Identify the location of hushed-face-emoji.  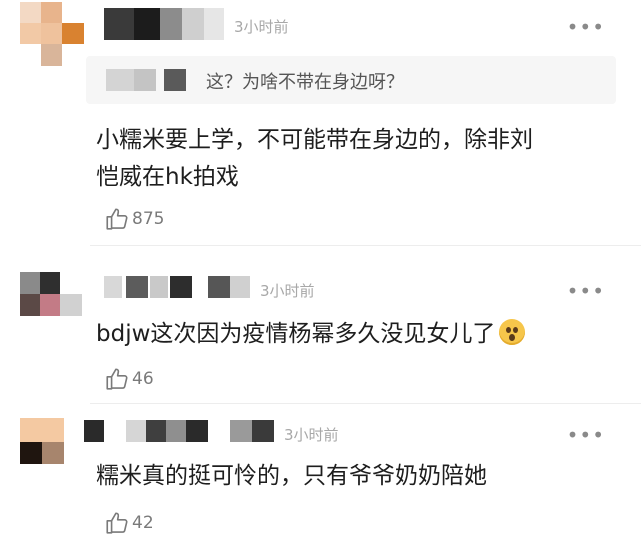
(512, 332).